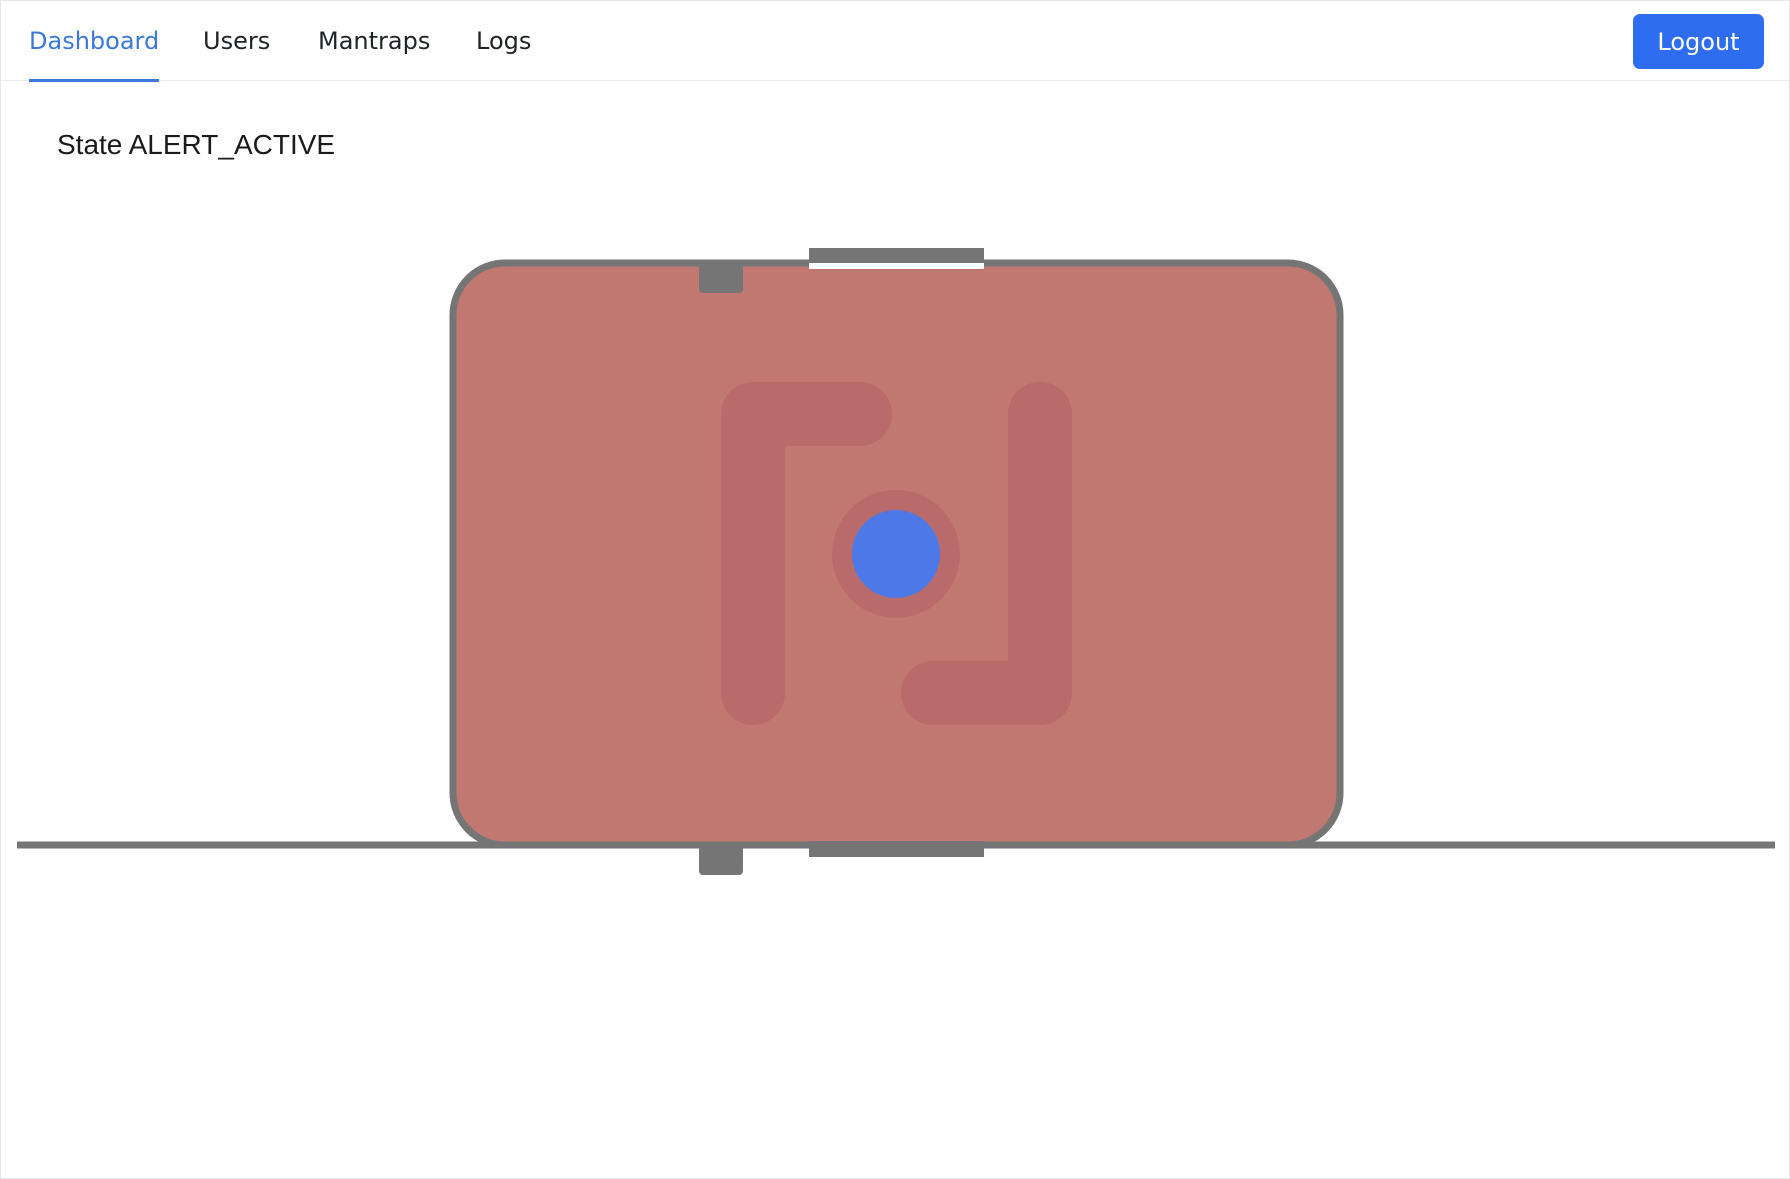 The image size is (1790, 1179). What do you see at coordinates (721, 859) in the screenshot?
I see `bottom-lock-sensor` at bounding box center [721, 859].